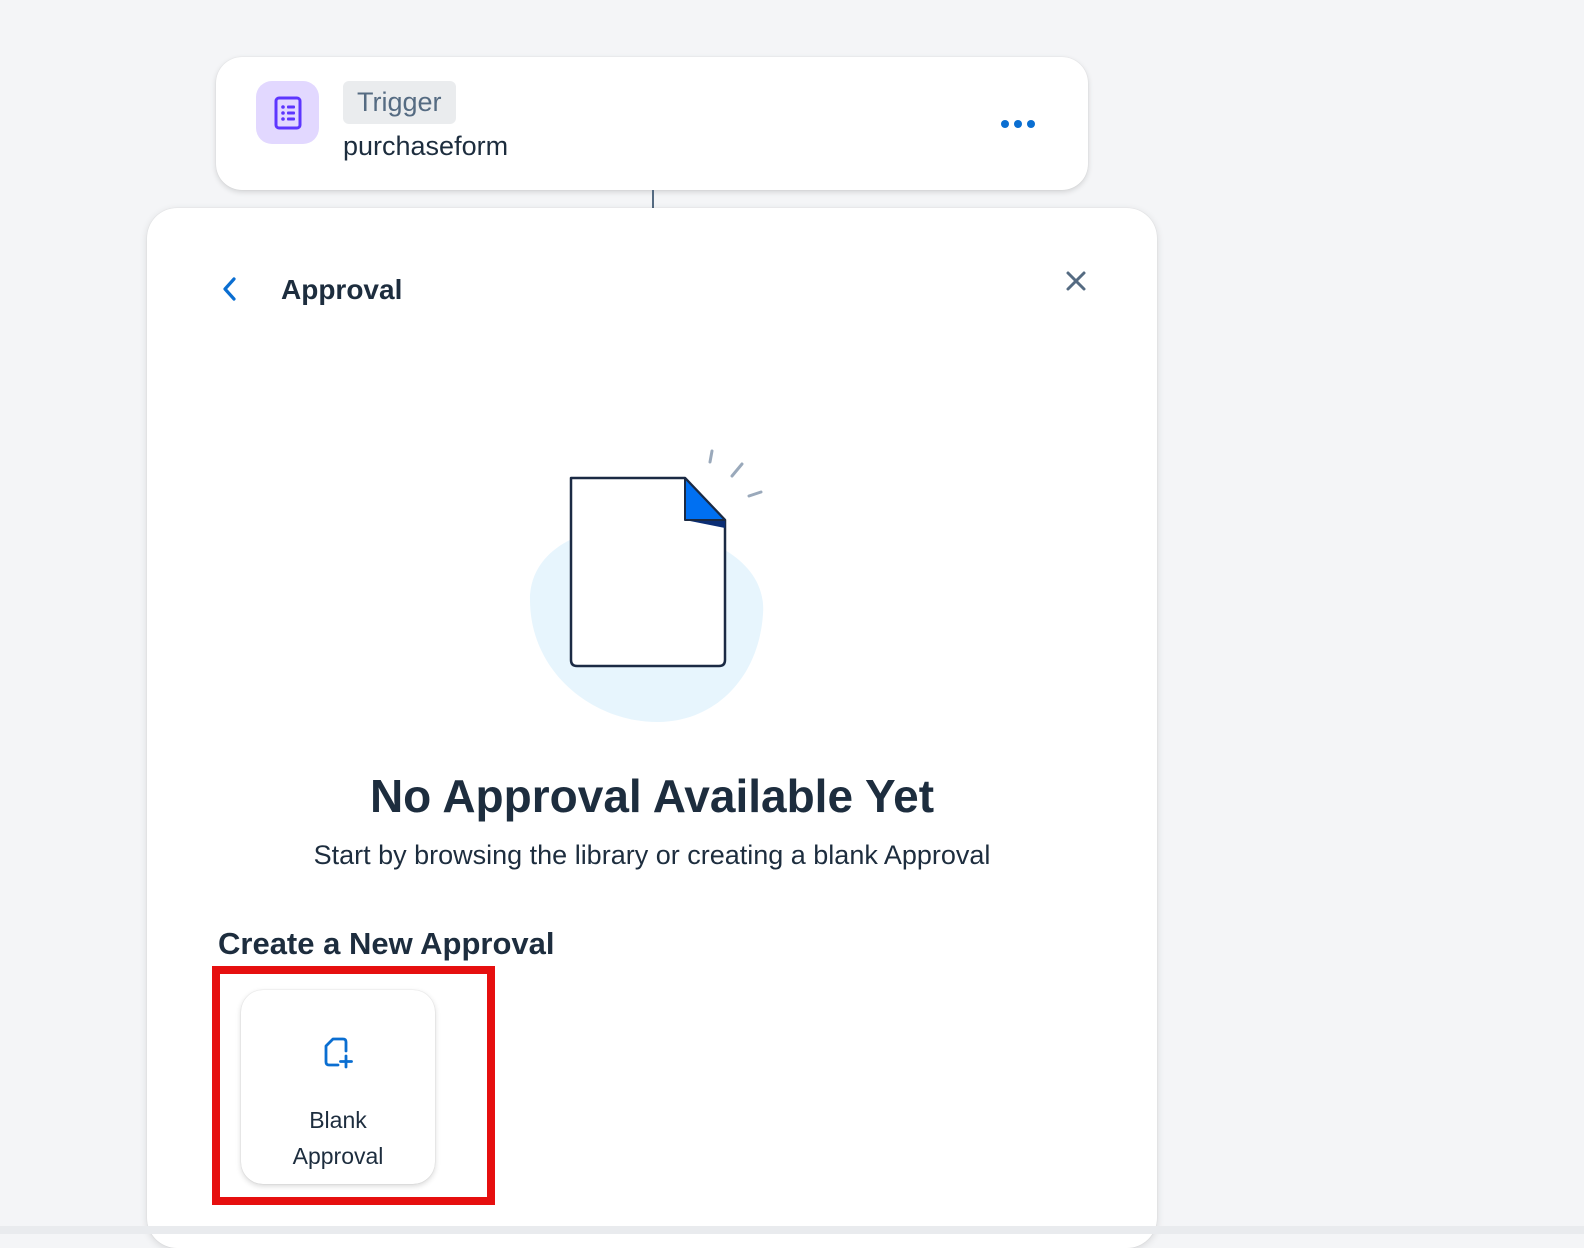 The height and width of the screenshot is (1248, 1584). Describe the element at coordinates (399, 102) in the screenshot. I see `trigger-badge: Trigger` at that location.